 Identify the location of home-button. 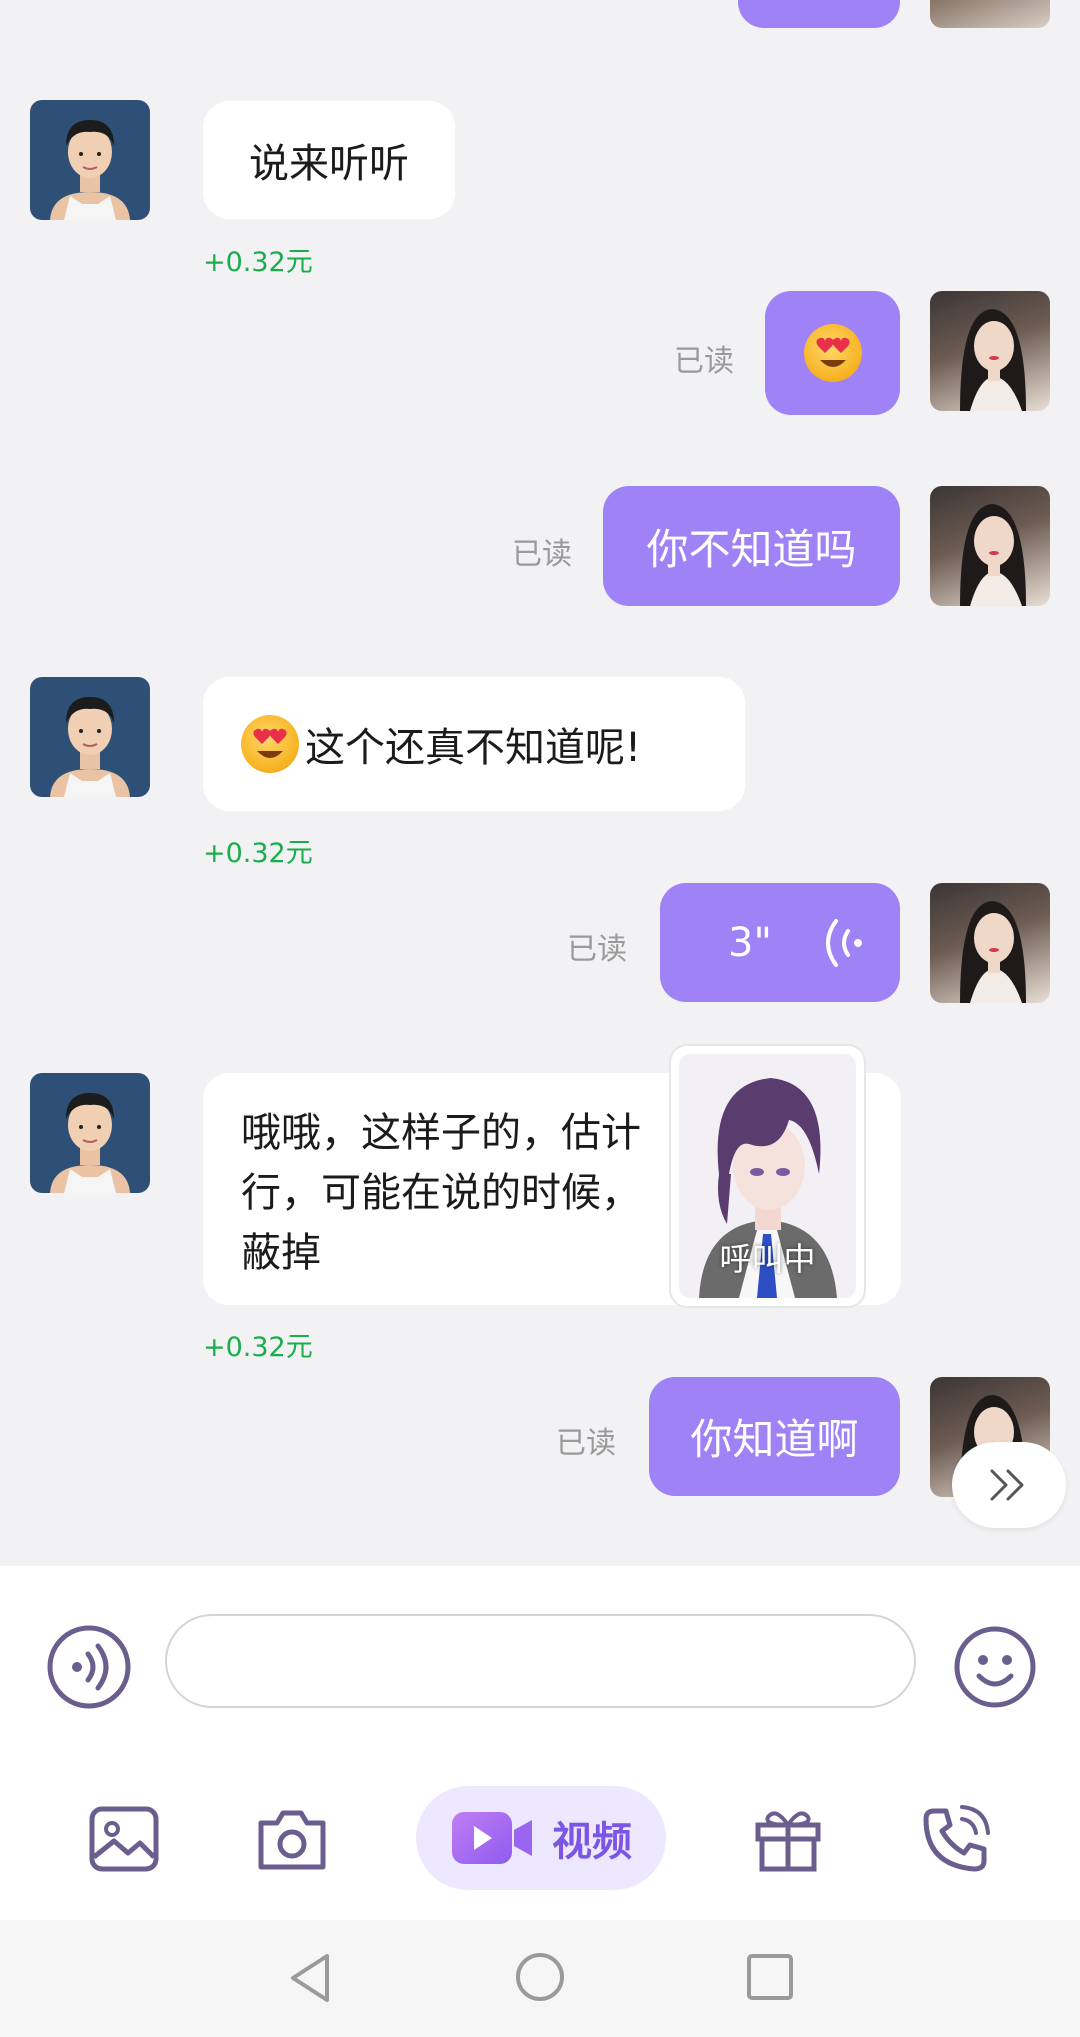
(540, 1977).